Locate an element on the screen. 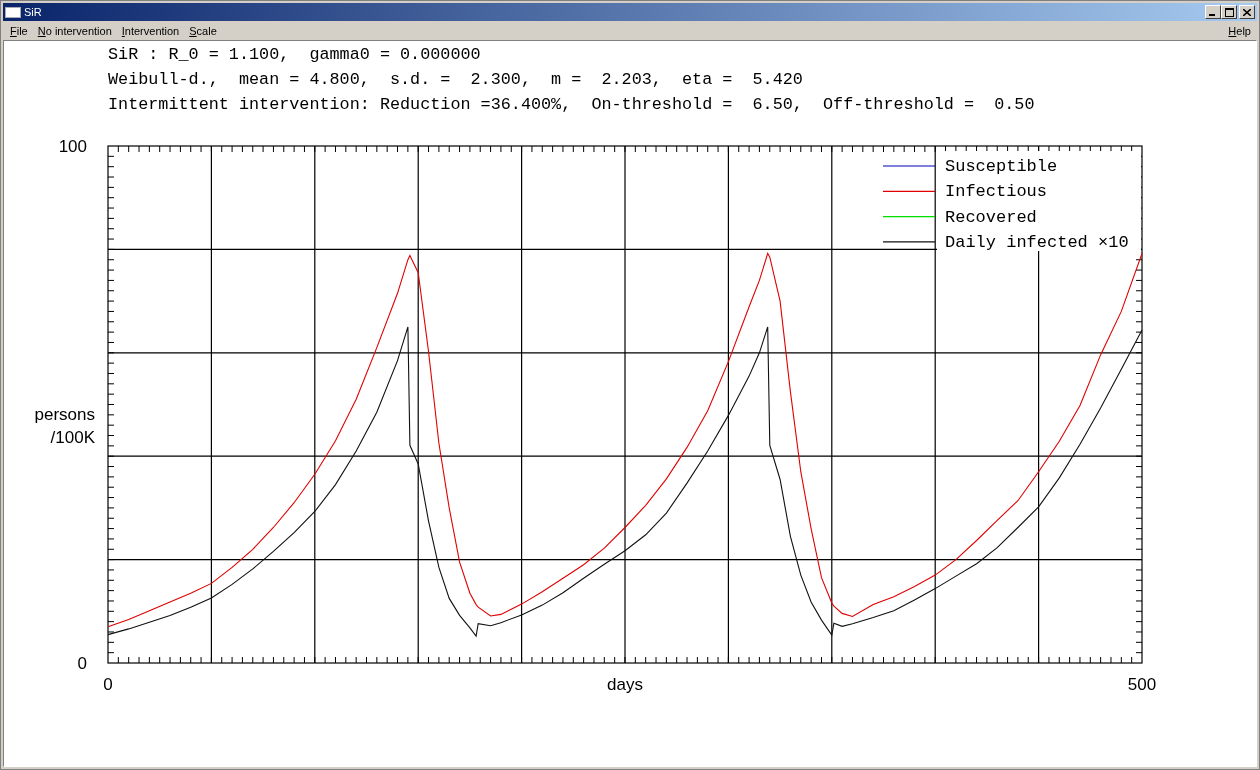  x-axis-label: days is located at coordinates (625, 684).